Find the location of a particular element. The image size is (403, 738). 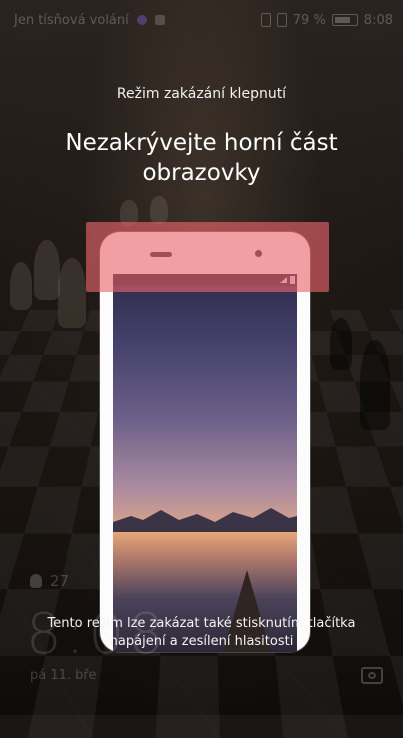

headline: Nezakrývejte horní část obrazovky is located at coordinates (201, 158).